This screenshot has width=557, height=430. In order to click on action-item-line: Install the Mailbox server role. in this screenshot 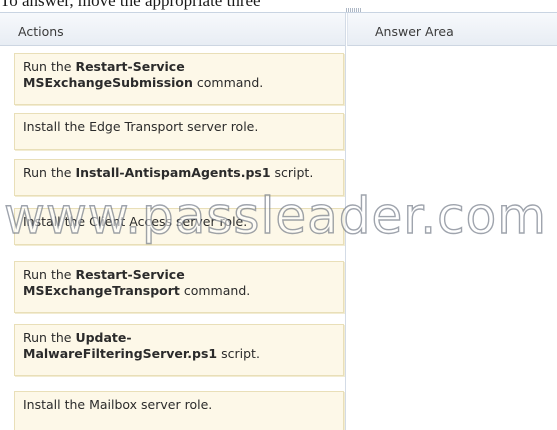, I will do `click(179, 405)`.